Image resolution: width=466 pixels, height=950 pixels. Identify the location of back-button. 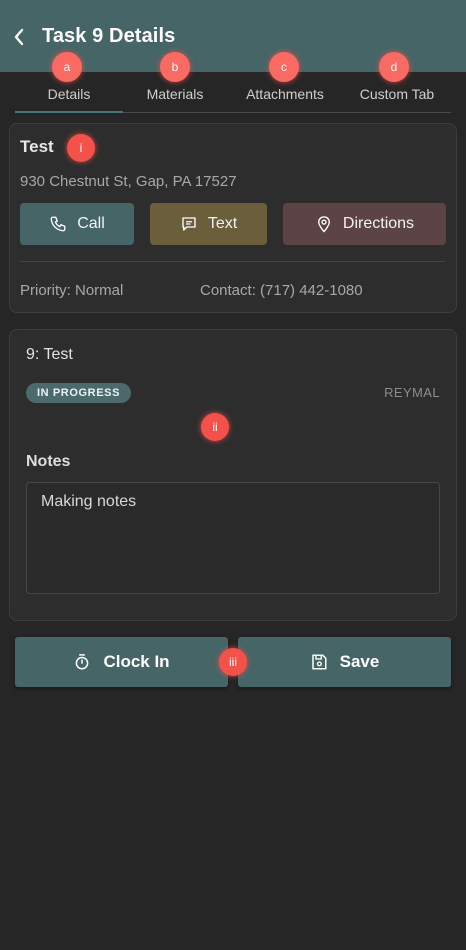
(19, 37).